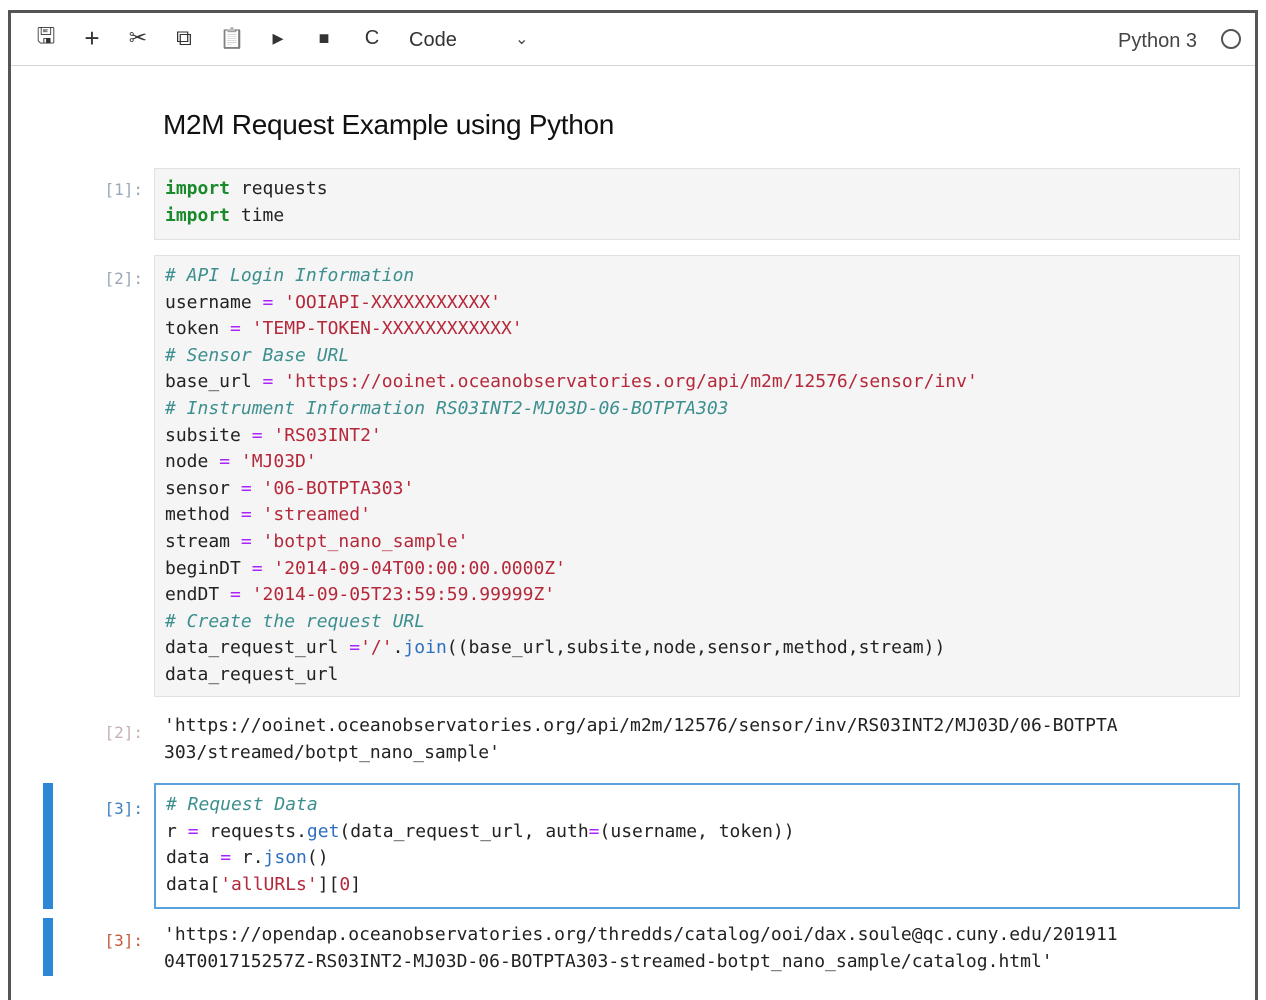 This screenshot has height=1000, width=1266. What do you see at coordinates (522, 39) in the screenshot?
I see `chevron-down-icon: ⌄` at bounding box center [522, 39].